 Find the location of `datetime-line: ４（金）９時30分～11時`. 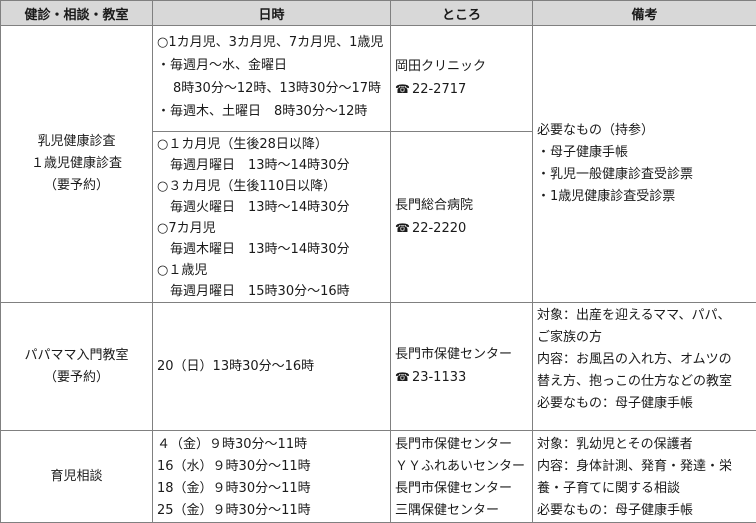

datetime-line: ４（金）９時30分～11時 is located at coordinates (273, 445).